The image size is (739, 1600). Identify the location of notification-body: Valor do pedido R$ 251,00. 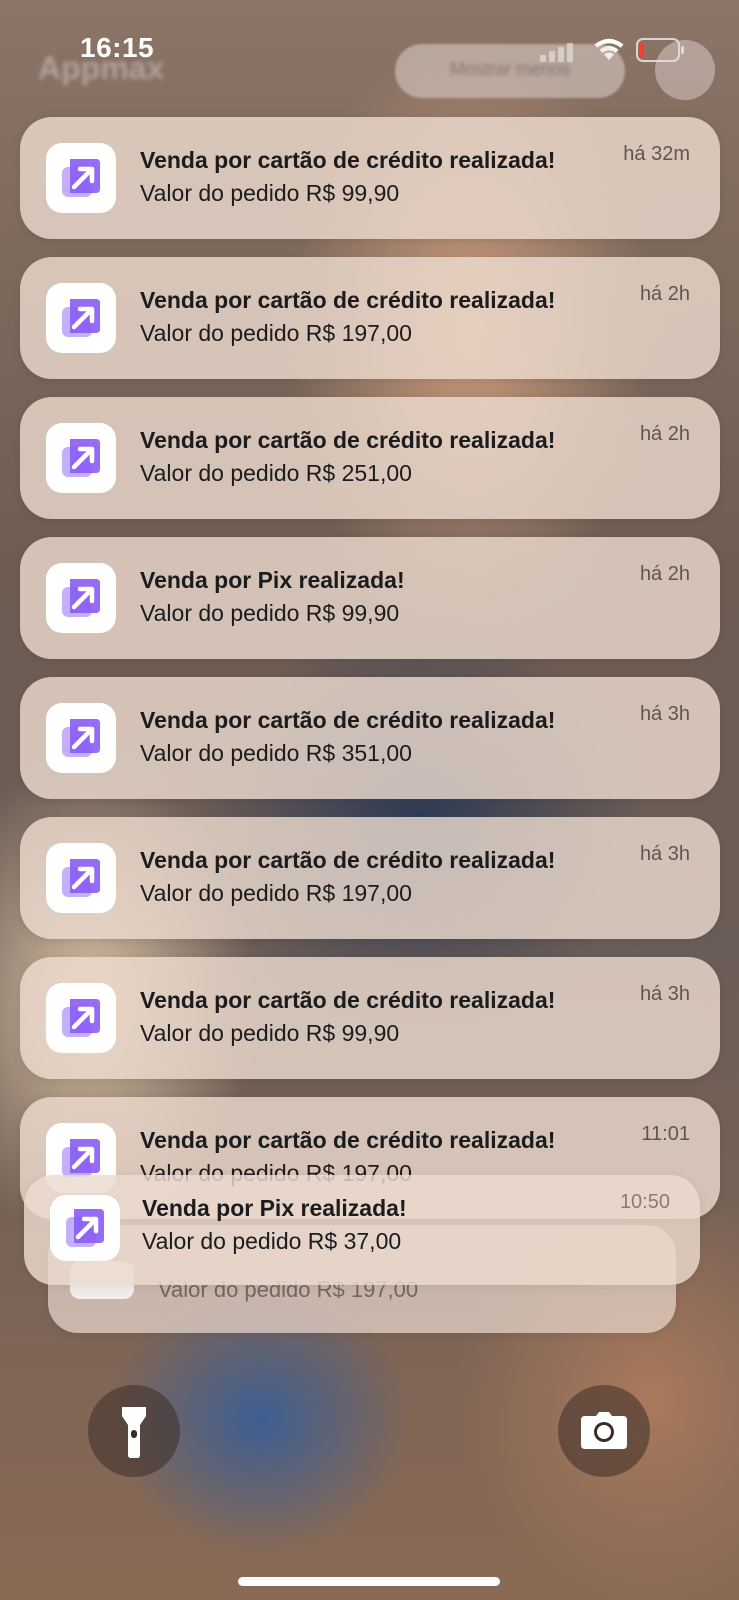
(276, 473).